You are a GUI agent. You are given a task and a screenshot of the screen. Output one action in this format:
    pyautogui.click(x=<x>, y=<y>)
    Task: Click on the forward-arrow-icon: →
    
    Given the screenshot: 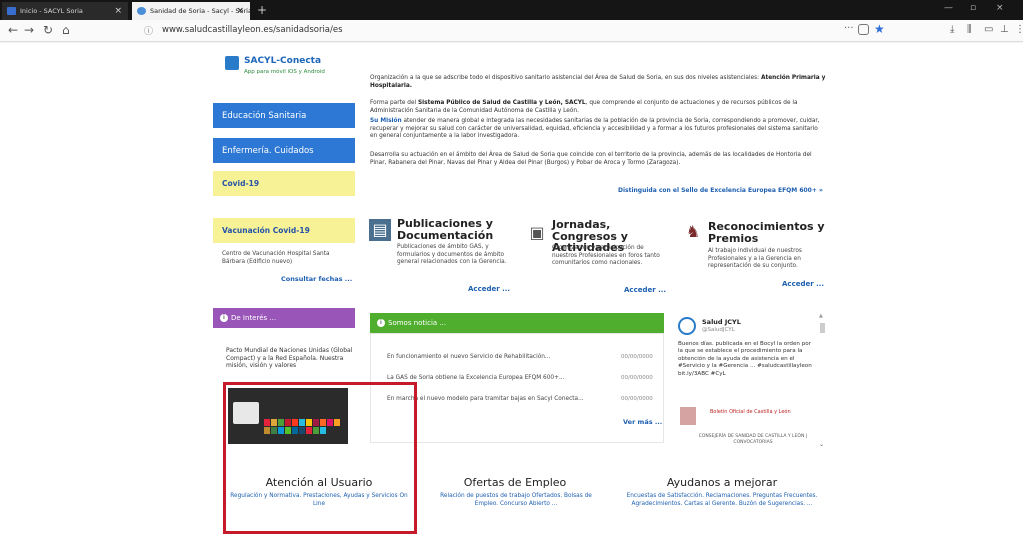 What is the action you would take?
    pyautogui.click(x=29, y=30)
    